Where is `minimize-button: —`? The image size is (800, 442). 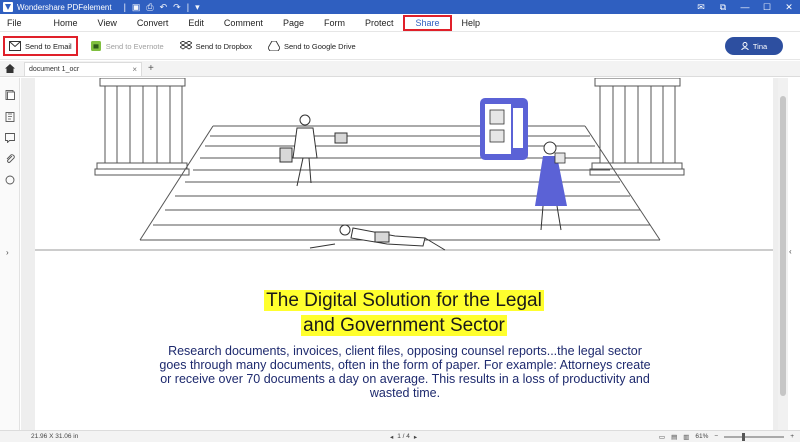 minimize-button: — is located at coordinates (745, 7).